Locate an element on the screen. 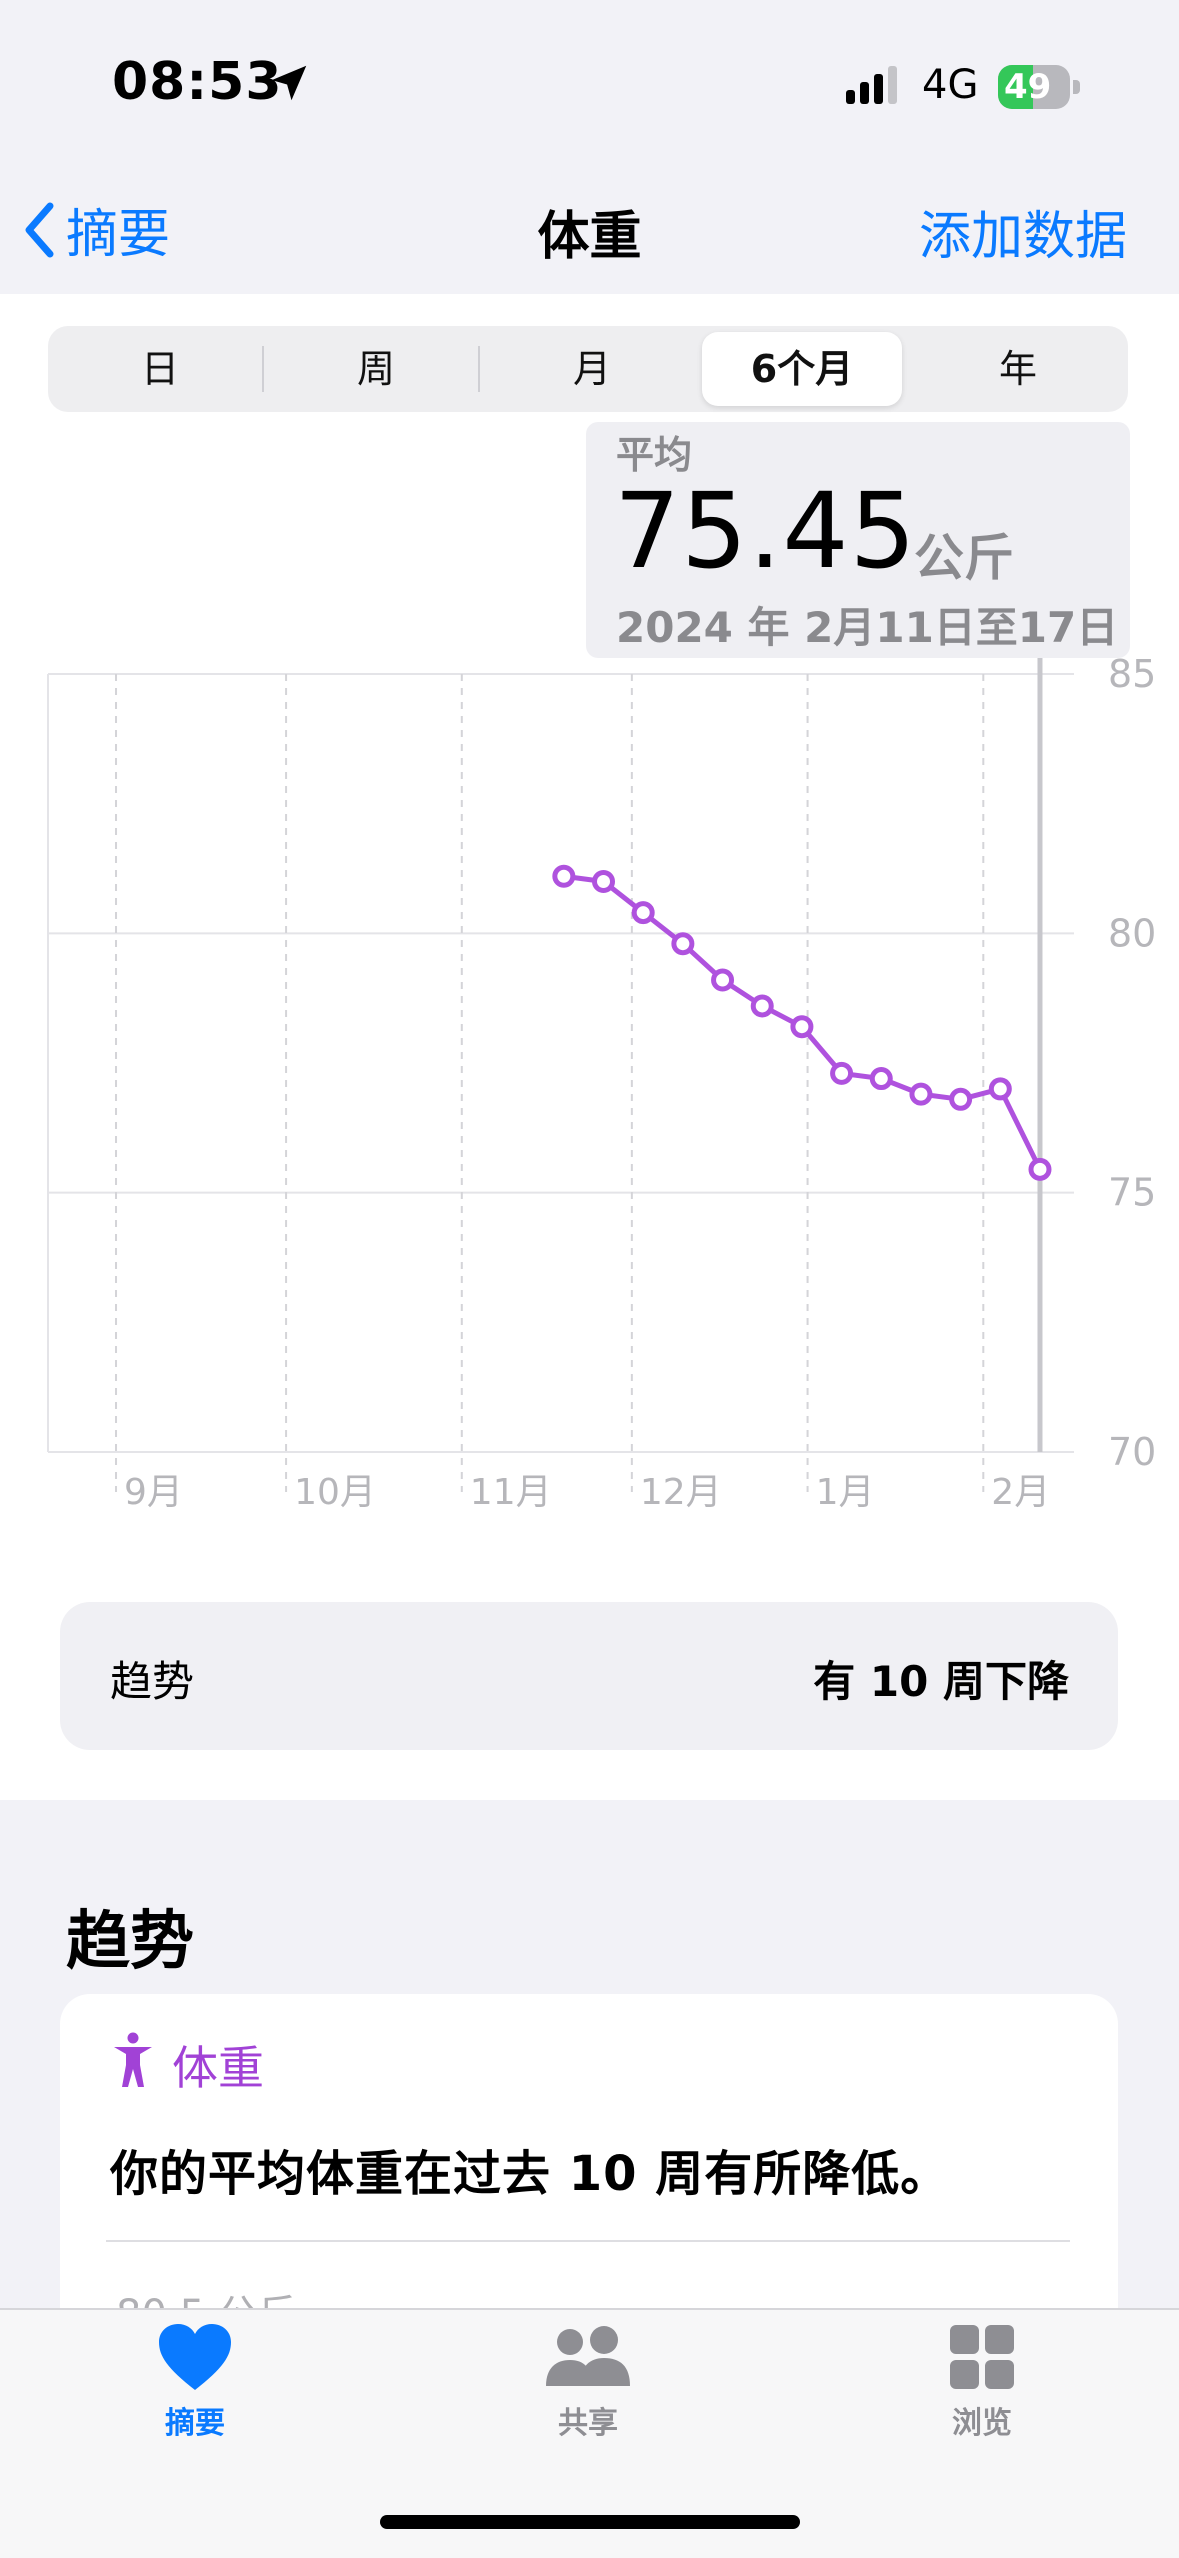 This screenshot has width=1179, height=2558. y-axis-tick-label: 80 is located at coordinates (1132, 933).